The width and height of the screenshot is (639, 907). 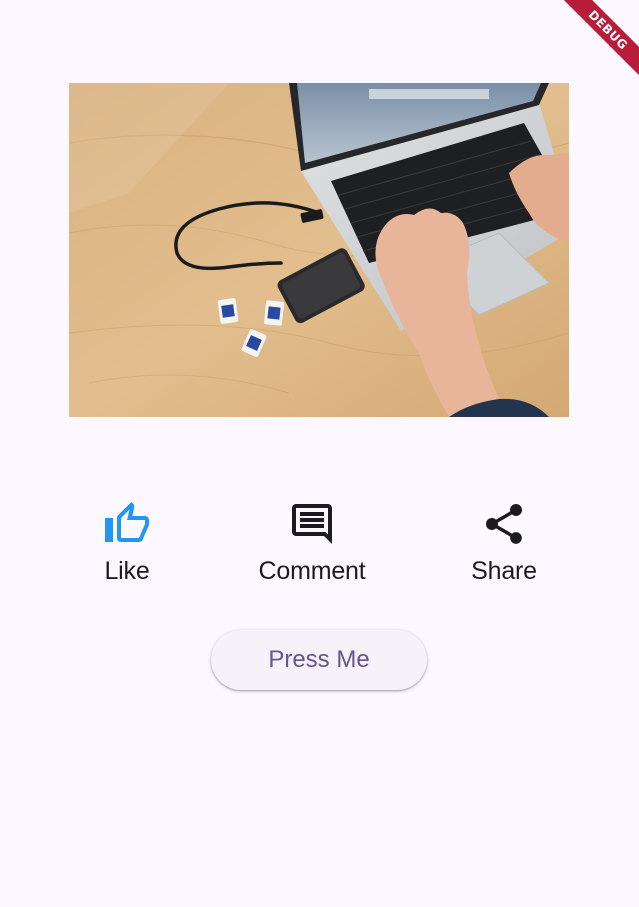 I want to click on like-action: Like, so click(x=127, y=546).